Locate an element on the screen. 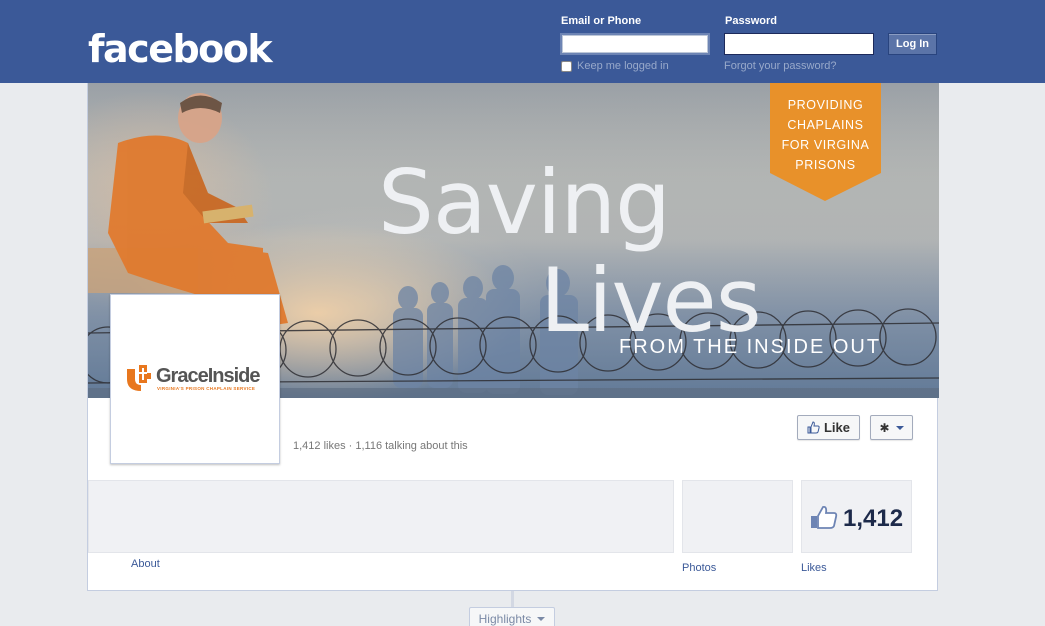  profile-brand-sub: VIRGINIA'S PRISON CHAPLAIN SERVICE is located at coordinates (206, 388).